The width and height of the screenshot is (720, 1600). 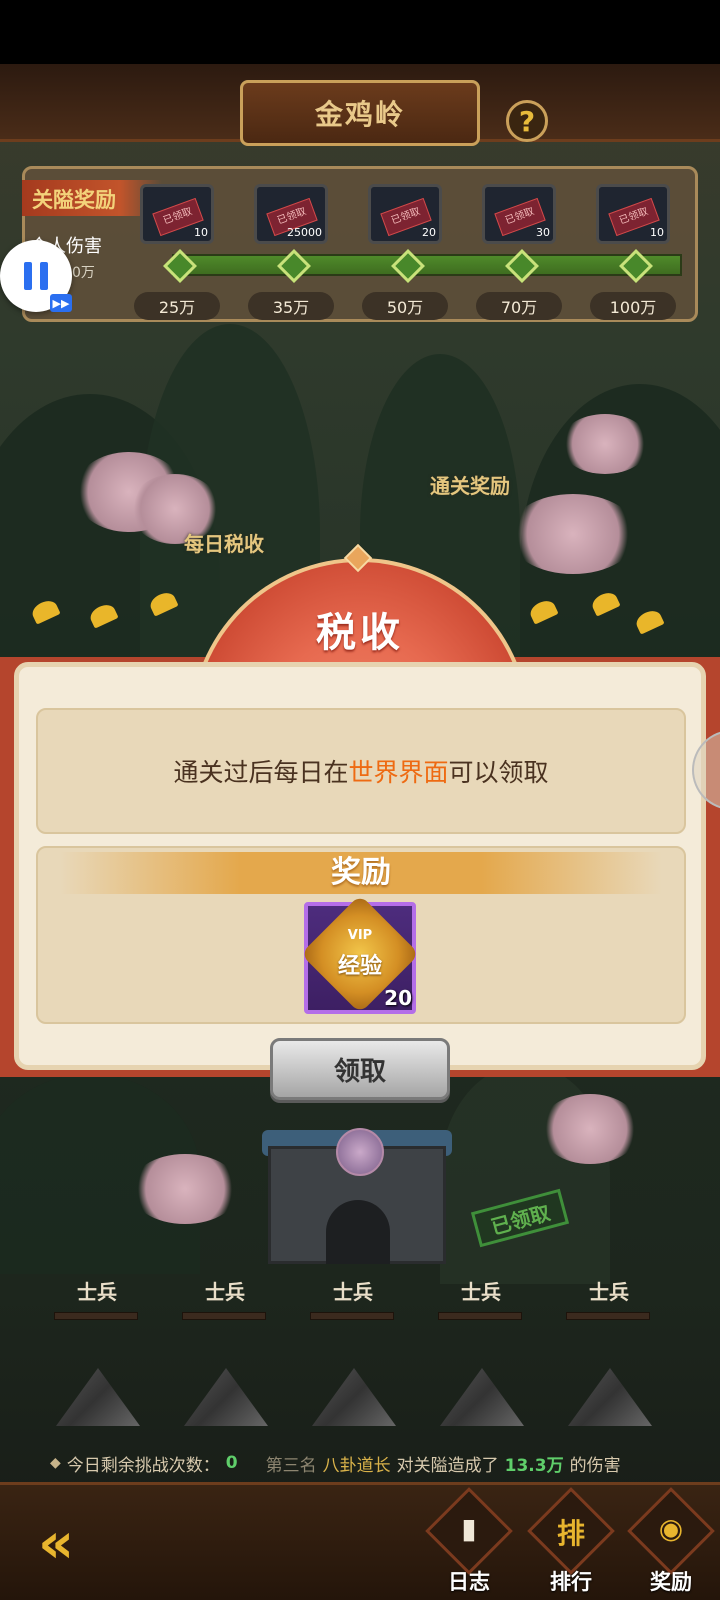 What do you see at coordinates (231, 1463) in the screenshot?
I see `attempts-value: 0` at bounding box center [231, 1463].